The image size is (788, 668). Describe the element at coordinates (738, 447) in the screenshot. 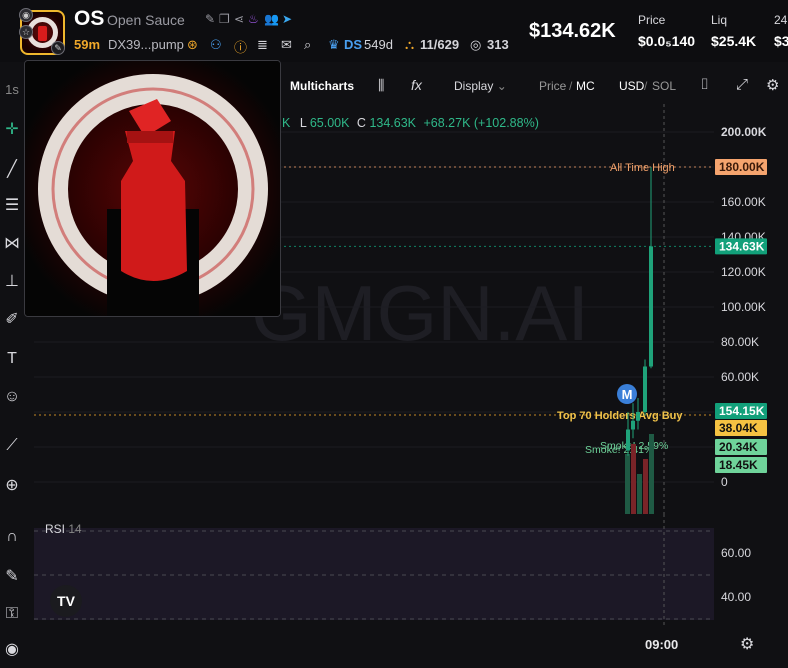

I see `price-label-text: 20.34K` at that location.